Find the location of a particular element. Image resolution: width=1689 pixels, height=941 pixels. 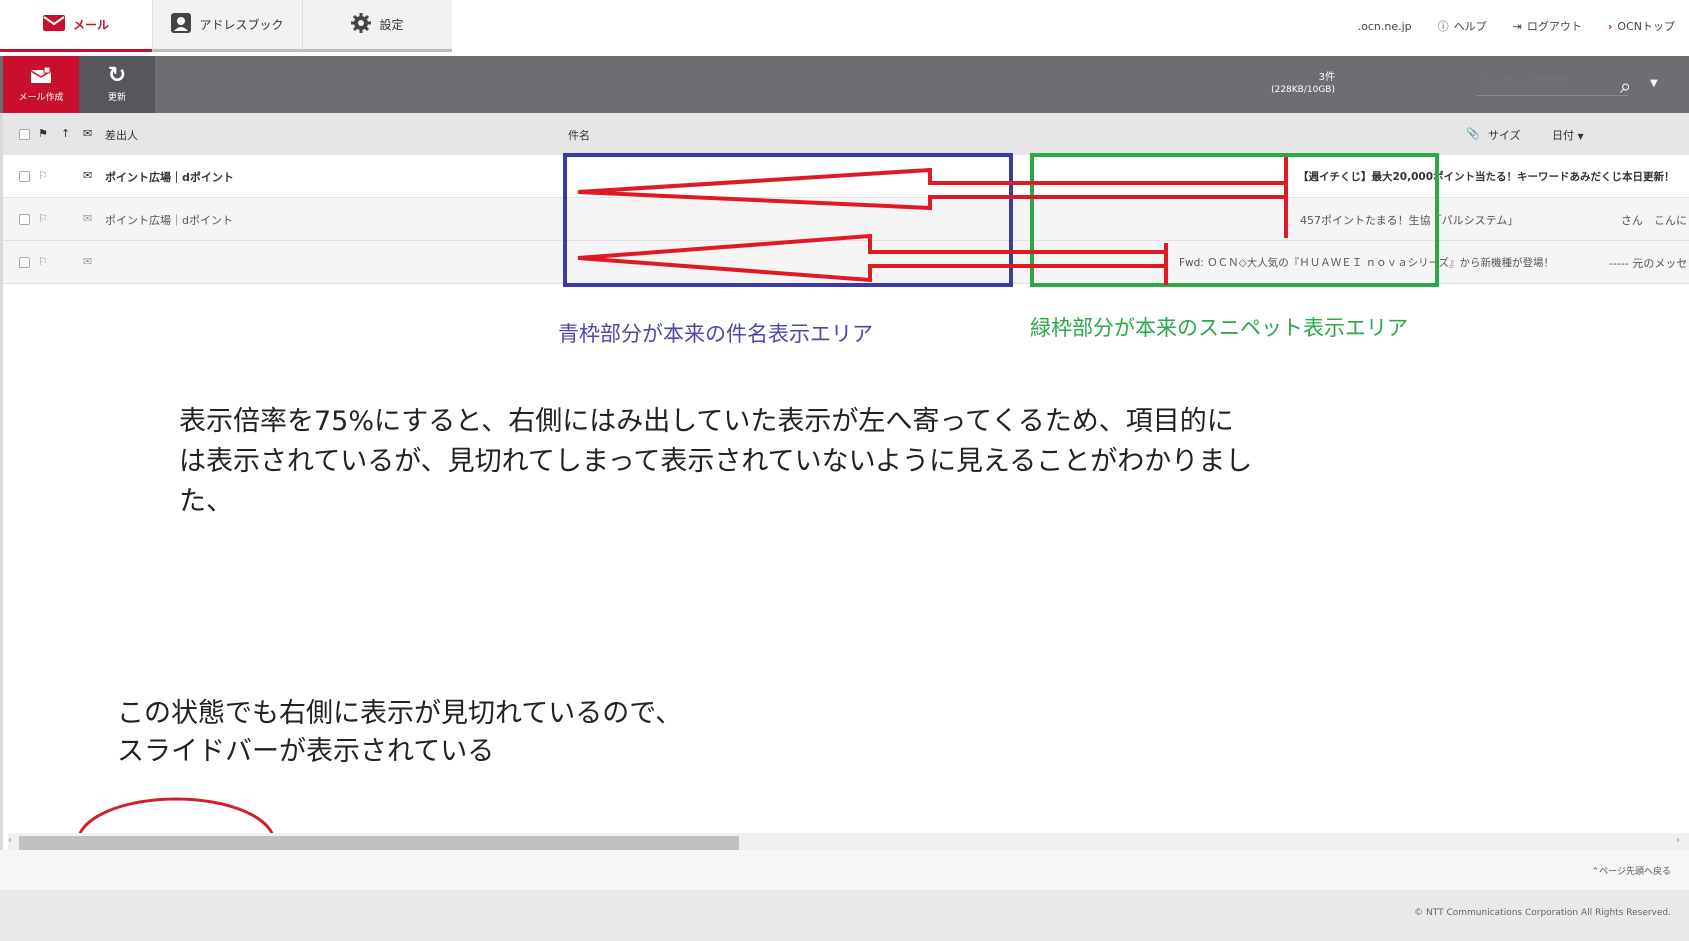

note-line: は表示されているが、見切れてしまって表示されていないように見えることがわかりまし is located at coordinates (716, 461).